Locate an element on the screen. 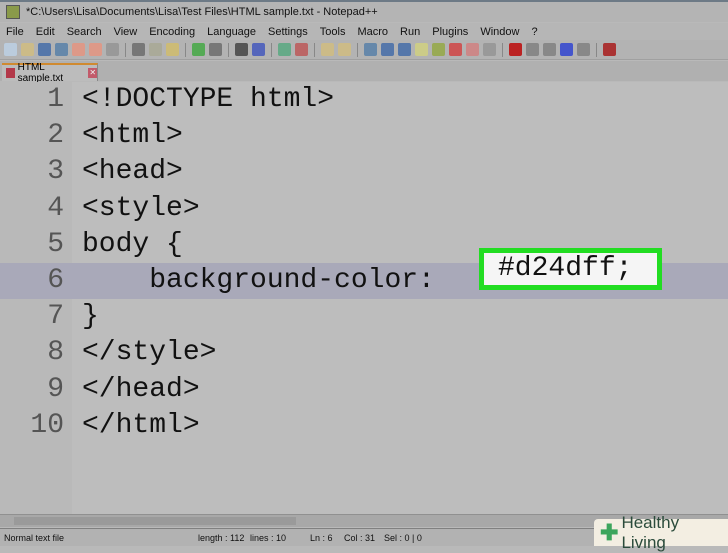 The height and width of the screenshot is (553, 728). menu-encoding: Encoding is located at coordinates (172, 32).